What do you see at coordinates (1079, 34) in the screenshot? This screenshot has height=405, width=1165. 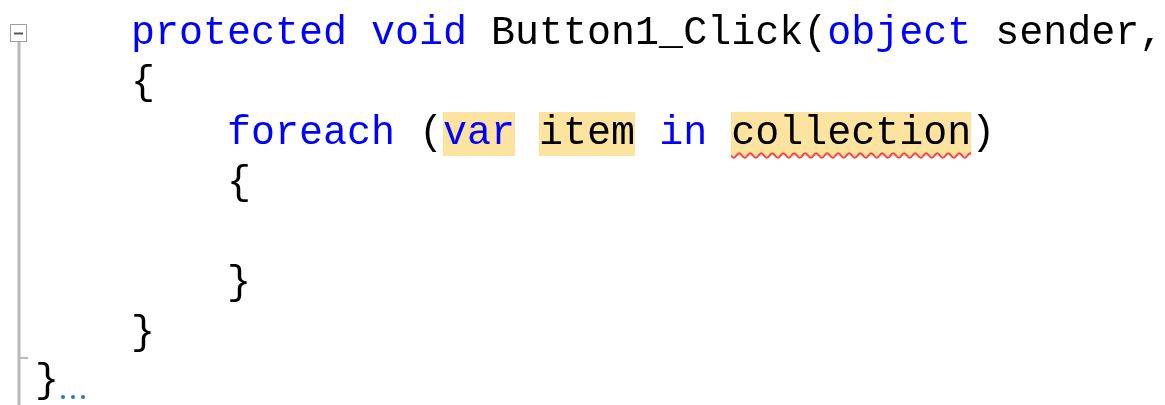 I see `code-text: sender,` at bounding box center [1079, 34].